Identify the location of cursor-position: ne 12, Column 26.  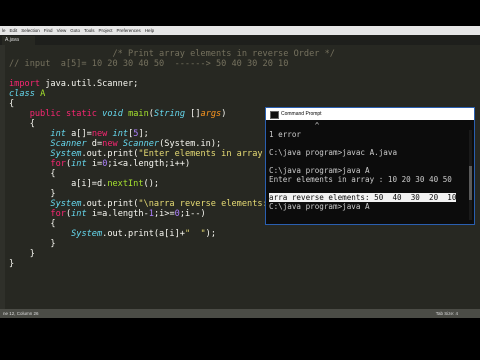
(21, 313).